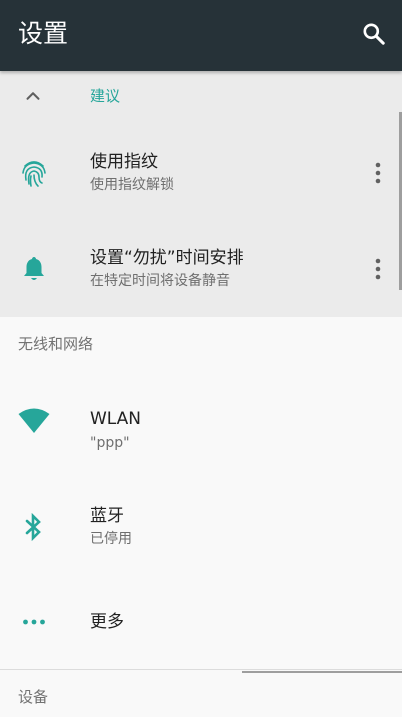  What do you see at coordinates (107, 622) in the screenshot?
I see `settings-item-title: 更多` at bounding box center [107, 622].